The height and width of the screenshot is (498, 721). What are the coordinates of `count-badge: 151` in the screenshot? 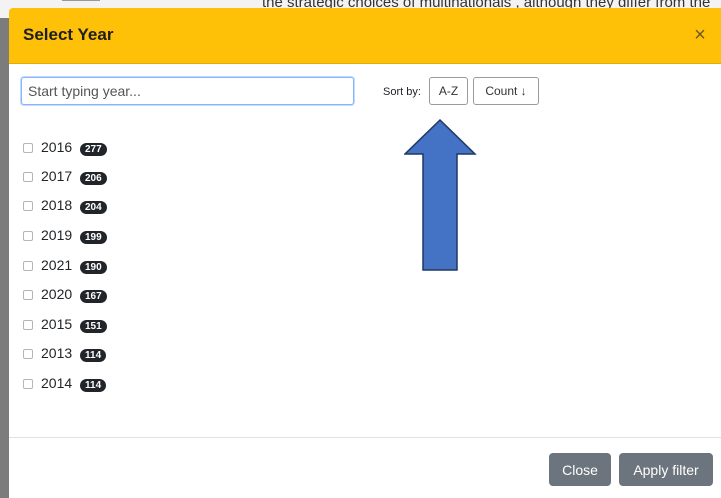 It's located at (93, 326).